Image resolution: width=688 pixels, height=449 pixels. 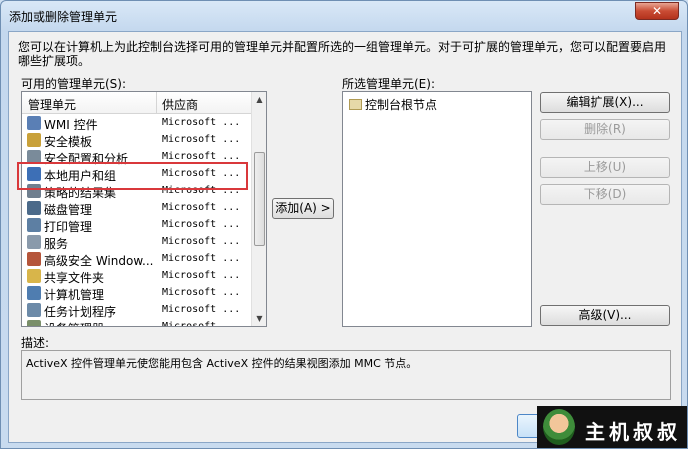 I want to click on snapin-name: 共享文件夹, so click(x=74, y=278).